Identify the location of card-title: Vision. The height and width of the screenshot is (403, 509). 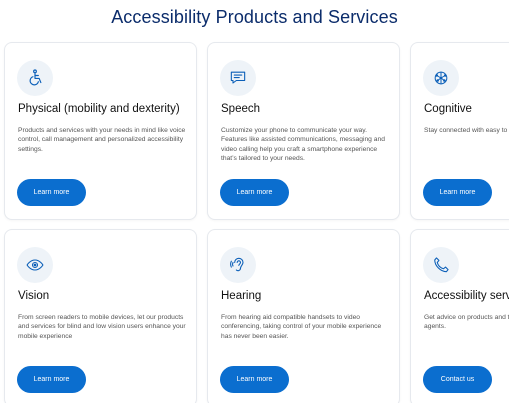
(34, 296).